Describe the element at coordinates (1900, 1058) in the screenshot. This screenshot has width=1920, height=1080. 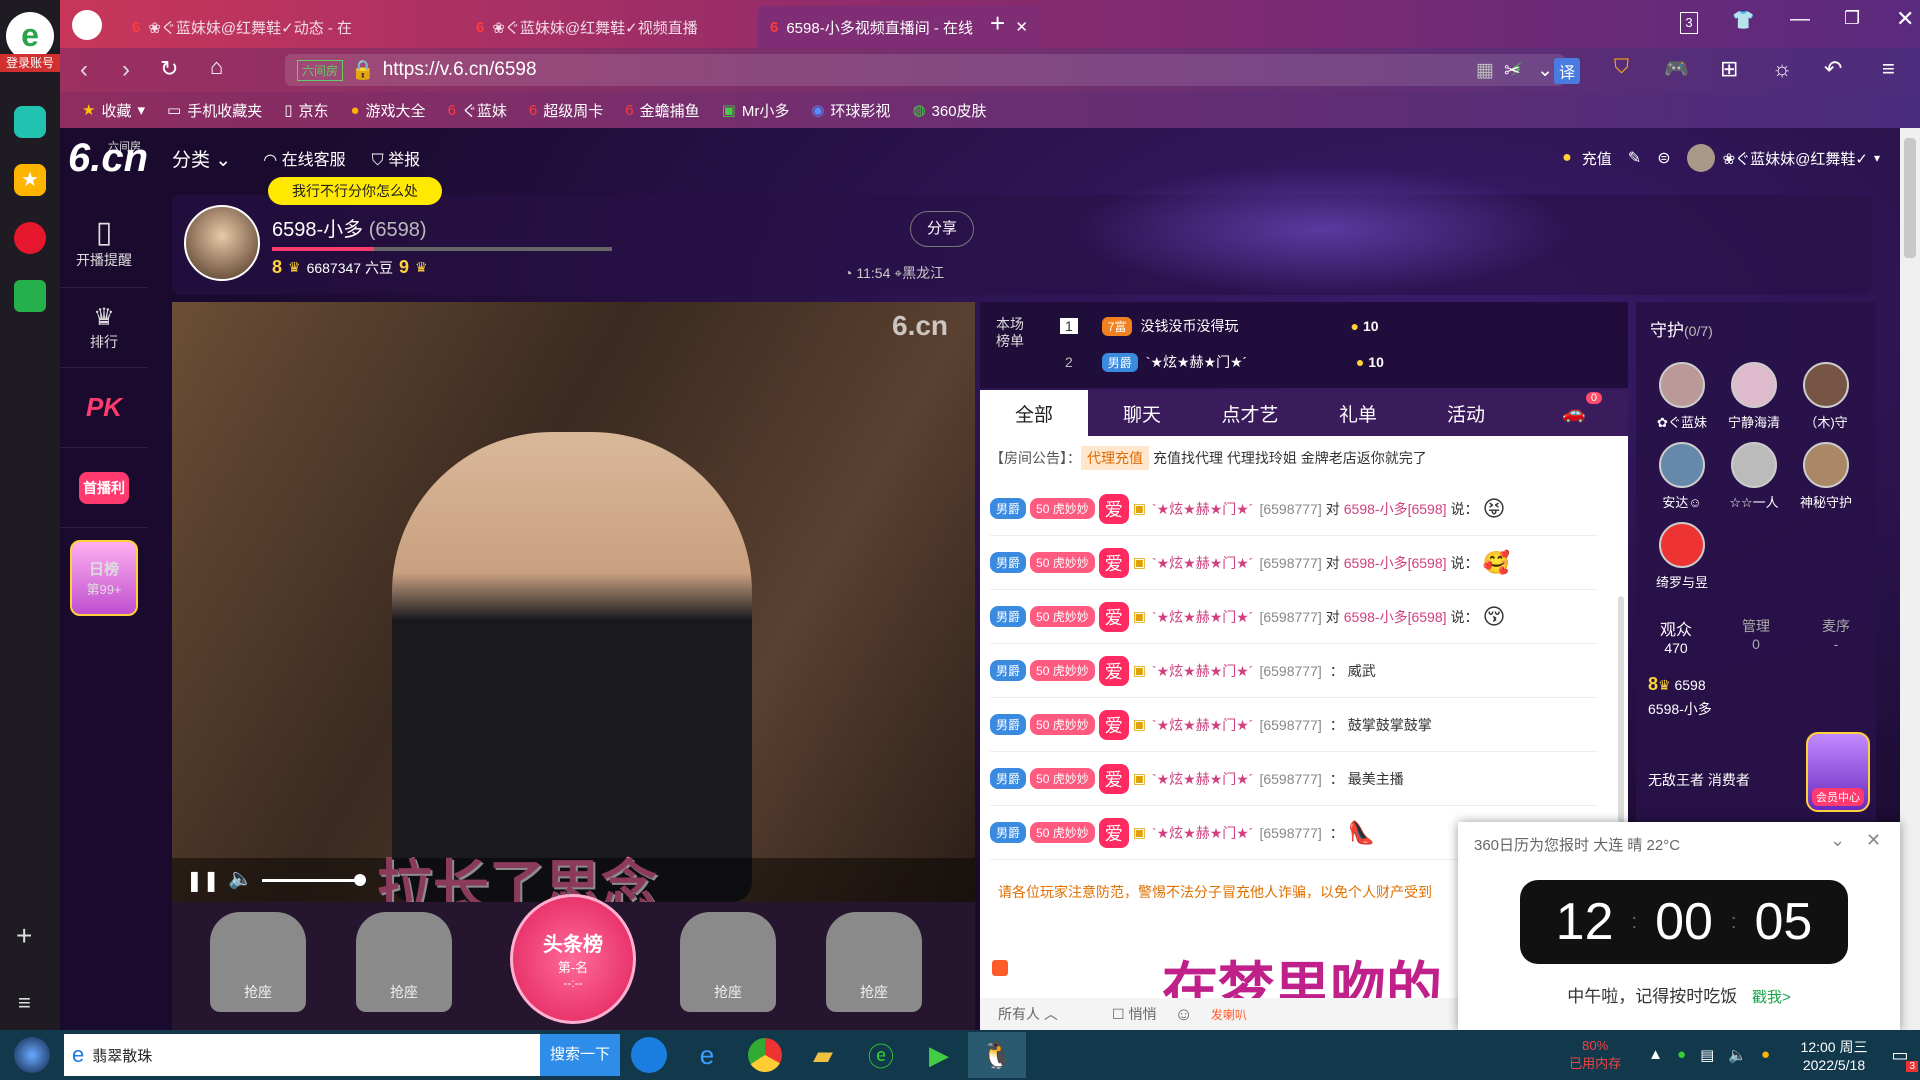
I see `notification-icon: ▭ 3` at that location.